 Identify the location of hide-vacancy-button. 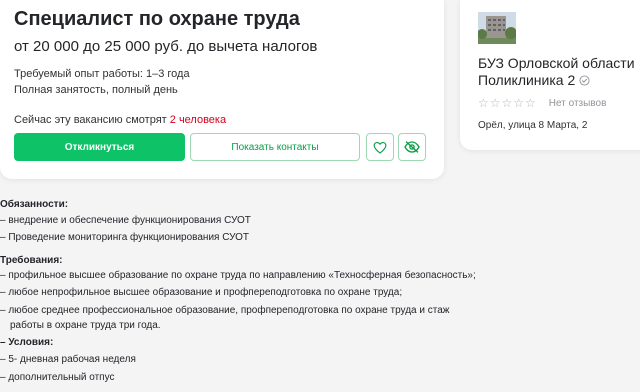
(412, 147).